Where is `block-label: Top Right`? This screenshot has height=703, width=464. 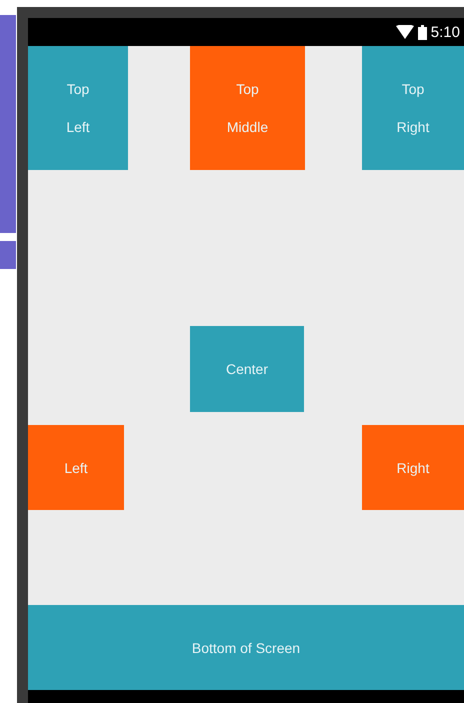
block-label: Top Right is located at coordinates (413, 108).